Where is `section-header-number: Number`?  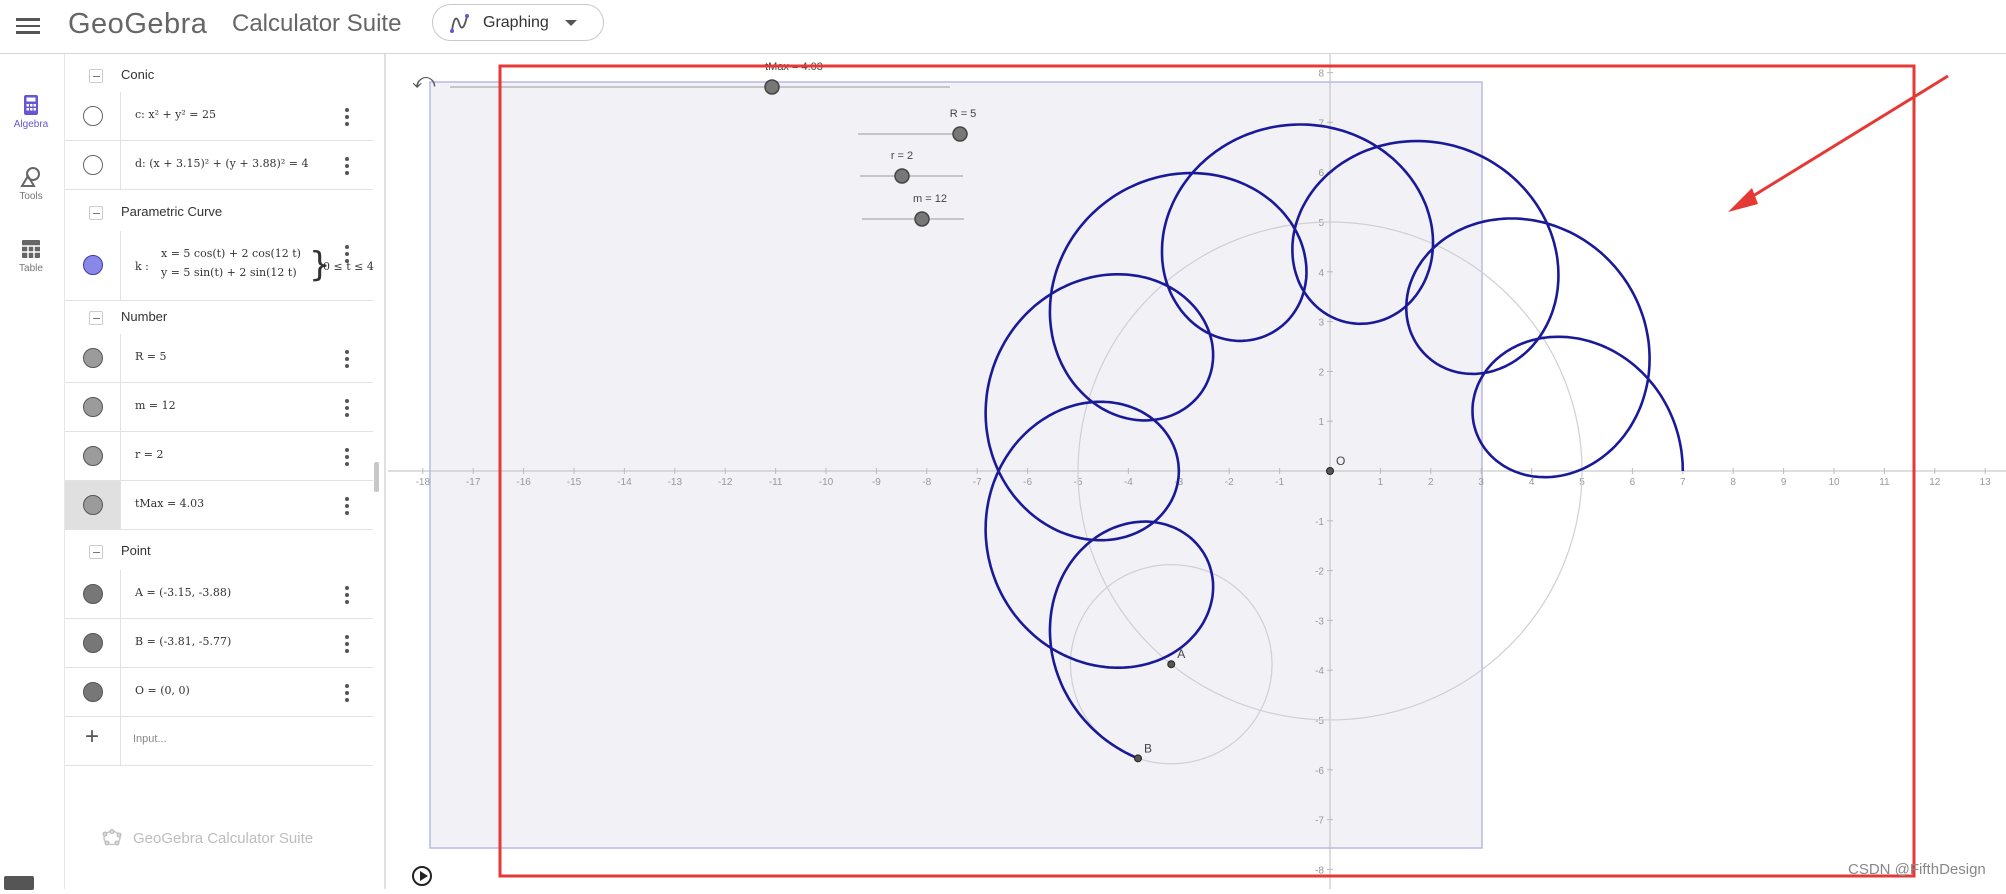
section-header-number: Number is located at coordinates (220, 317).